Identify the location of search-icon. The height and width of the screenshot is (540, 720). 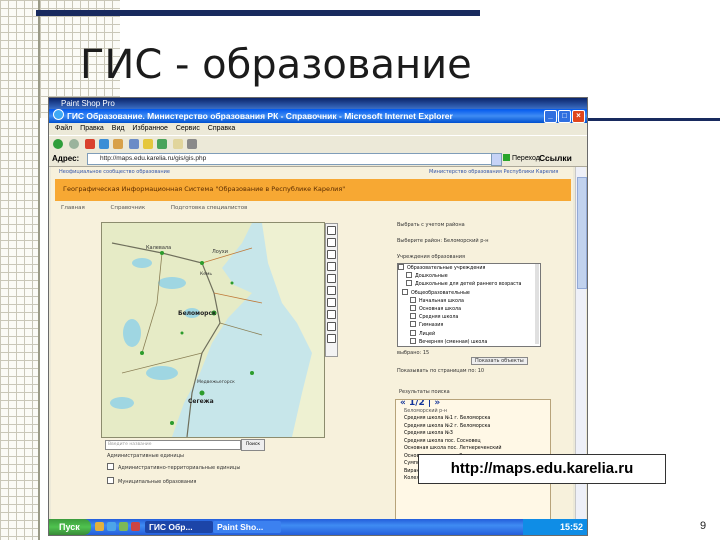
(134, 144).